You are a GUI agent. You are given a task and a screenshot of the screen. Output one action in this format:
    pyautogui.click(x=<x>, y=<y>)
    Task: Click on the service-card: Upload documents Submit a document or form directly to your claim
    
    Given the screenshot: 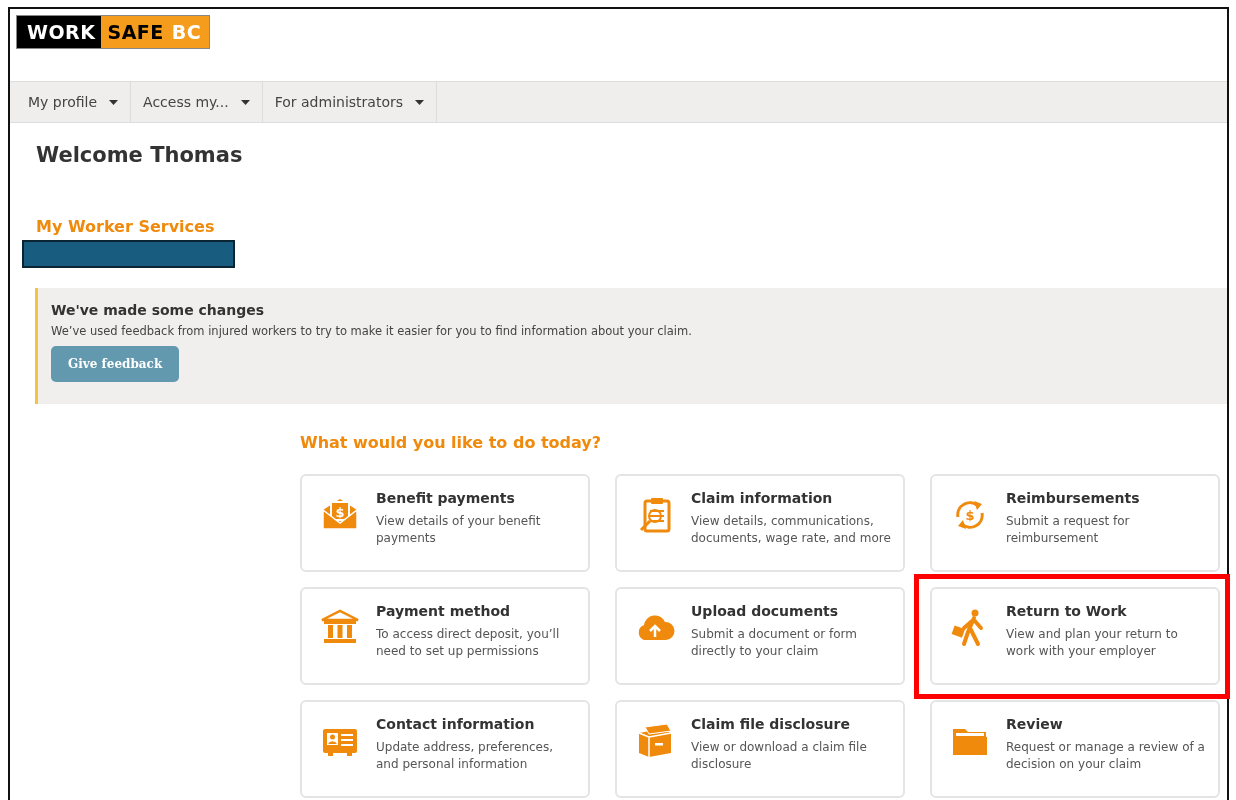 What is the action you would take?
    pyautogui.click(x=760, y=636)
    